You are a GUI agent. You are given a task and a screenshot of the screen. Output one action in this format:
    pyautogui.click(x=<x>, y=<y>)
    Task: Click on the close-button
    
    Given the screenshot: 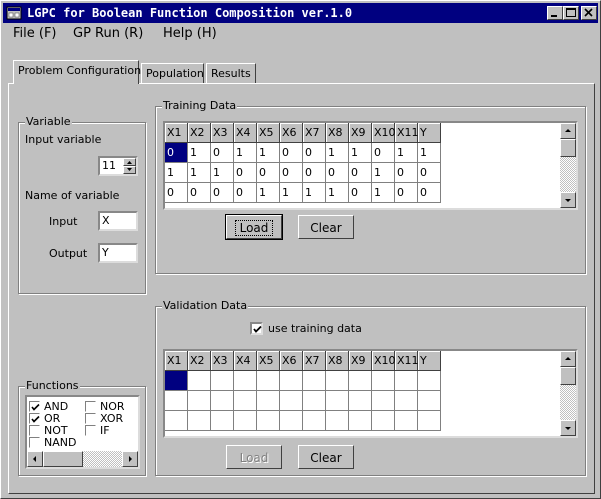 What is the action you would take?
    pyautogui.click(x=589, y=13)
    